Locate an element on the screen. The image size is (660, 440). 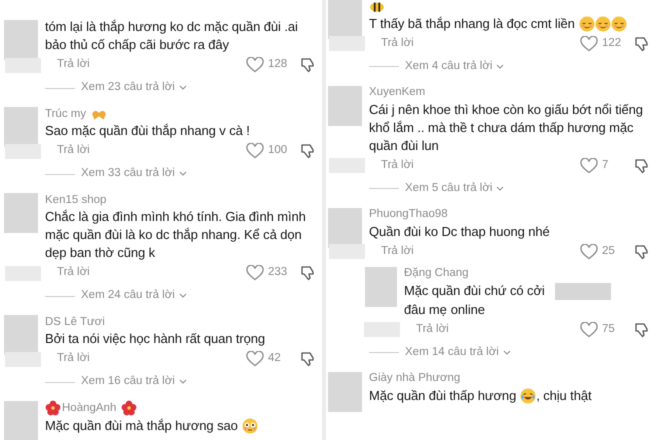
blurred-word is located at coordinates (582, 291).